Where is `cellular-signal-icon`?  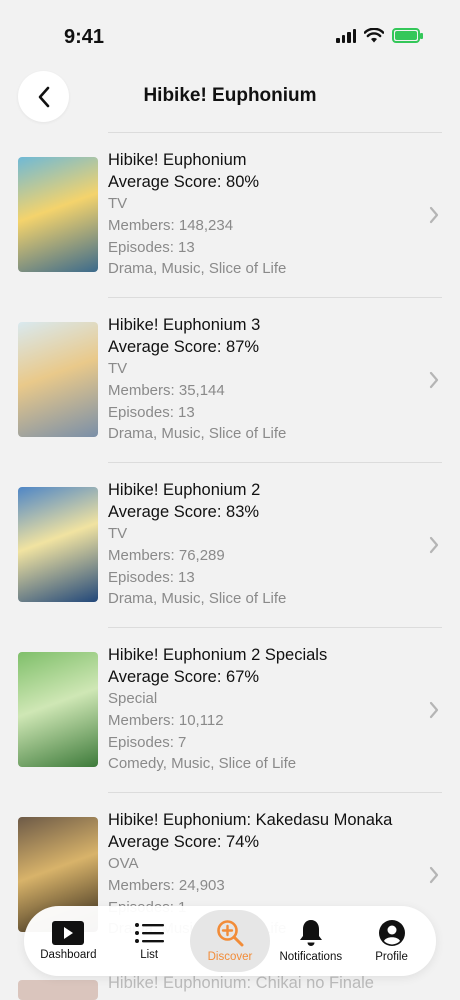
cellular-signal-icon is located at coordinates (346, 35).